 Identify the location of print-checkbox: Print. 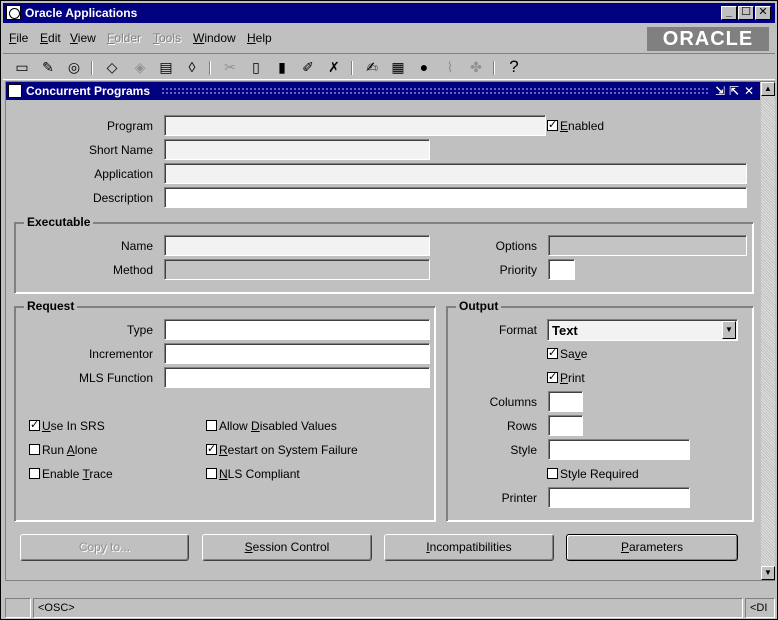
(566, 377).